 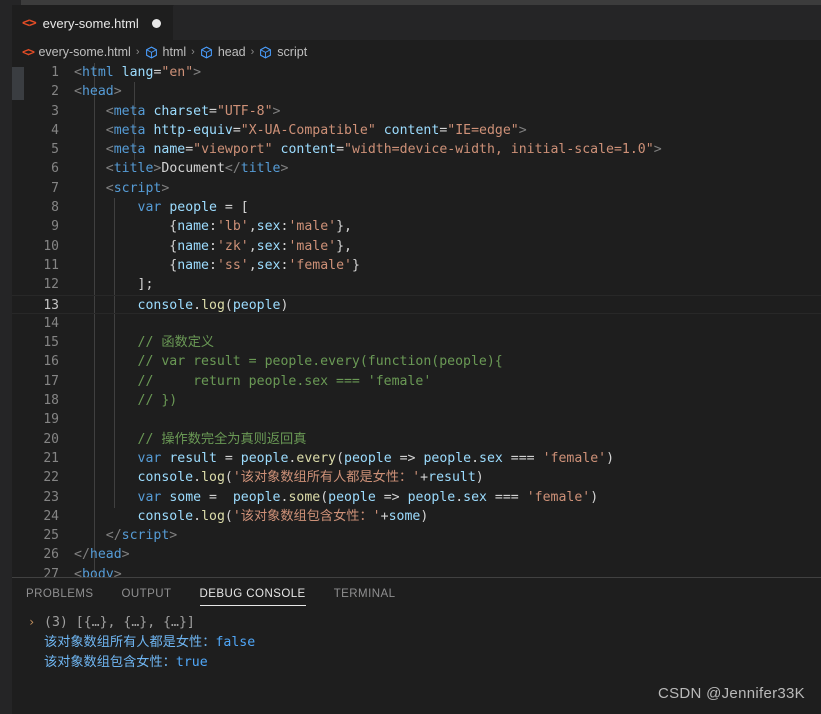 What do you see at coordinates (320, 265) in the screenshot?
I see `code-token: 'female'` at bounding box center [320, 265].